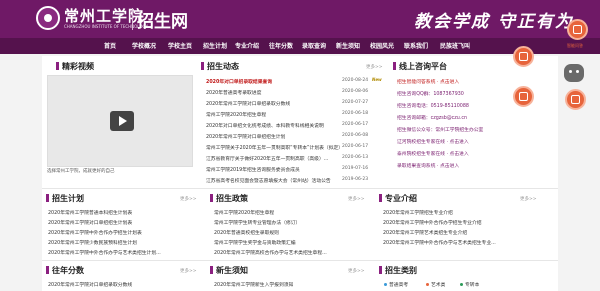 This screenshot has height=291, width=600. Describe the element at coordinates (65, 198) in the screenshot. I see `plan-section-title: 招生计划` at that location.